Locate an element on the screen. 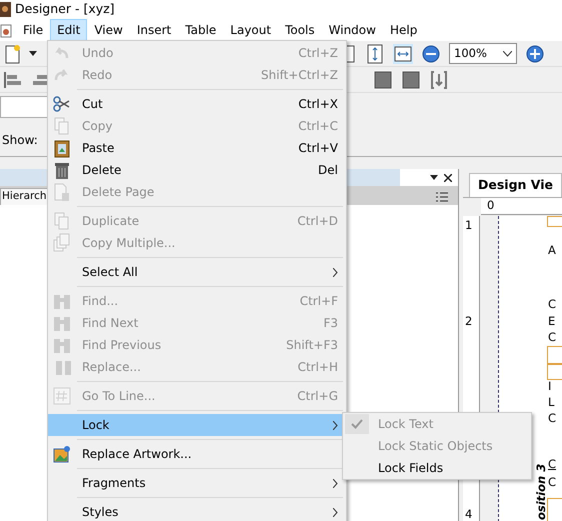  document-text: I is located at coordinates (550, 386).